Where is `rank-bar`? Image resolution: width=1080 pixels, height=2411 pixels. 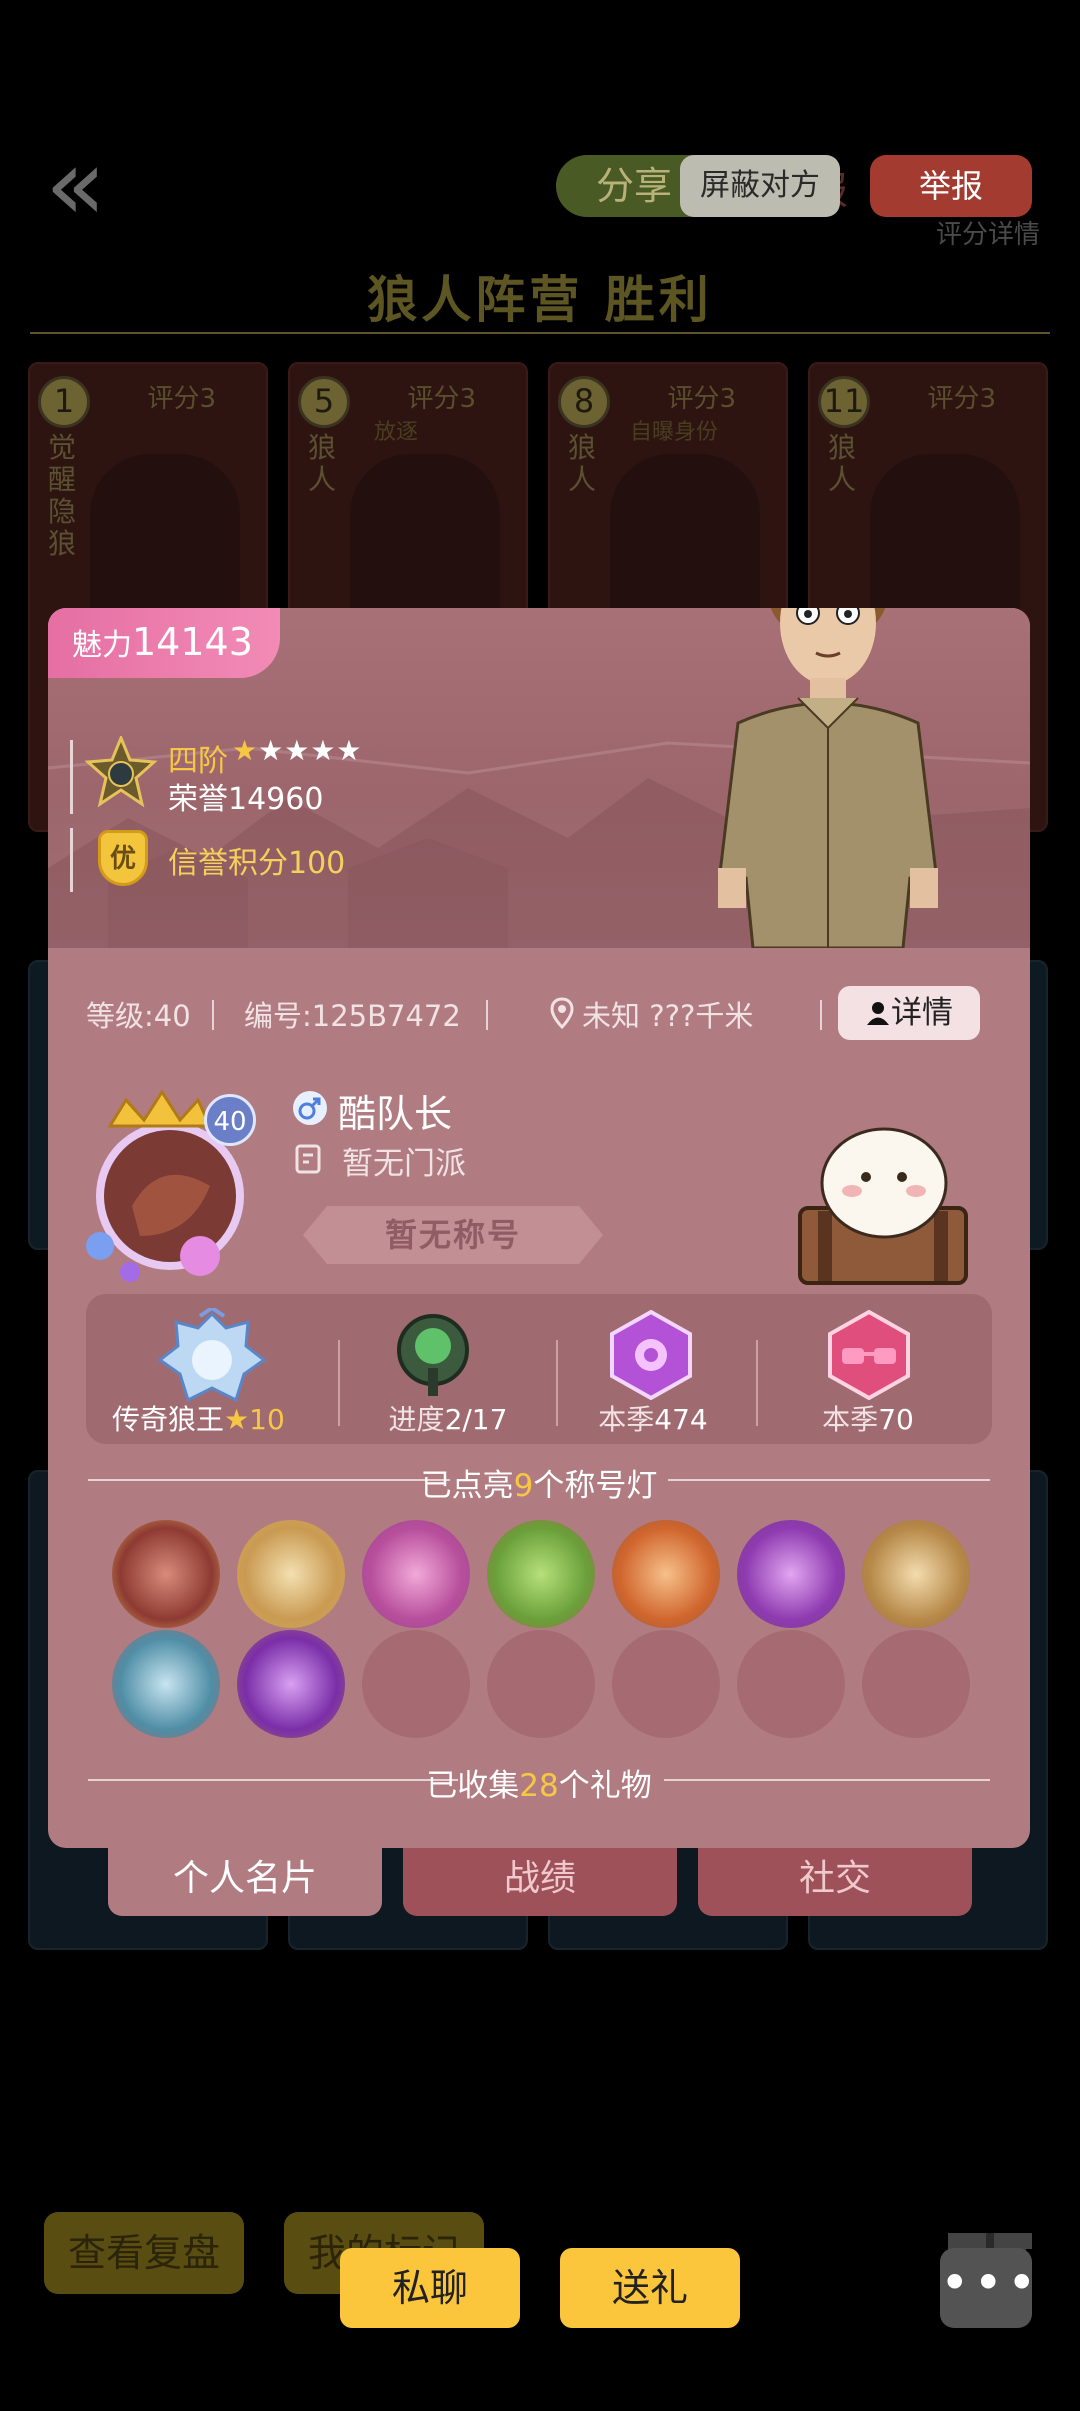 rank-bar is located at coordinates (71, 777).